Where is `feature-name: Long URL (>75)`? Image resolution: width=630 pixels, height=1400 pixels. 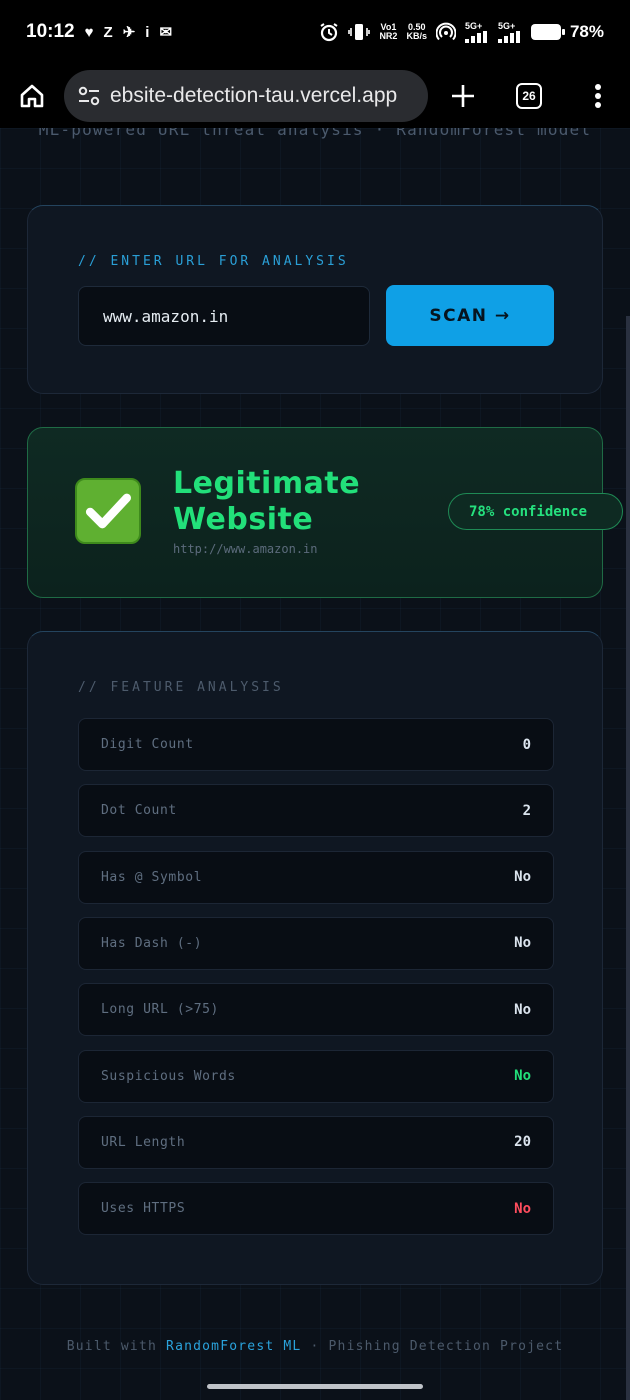 feature-name: Long URL (>75) is located at coordinates (160, 1010).